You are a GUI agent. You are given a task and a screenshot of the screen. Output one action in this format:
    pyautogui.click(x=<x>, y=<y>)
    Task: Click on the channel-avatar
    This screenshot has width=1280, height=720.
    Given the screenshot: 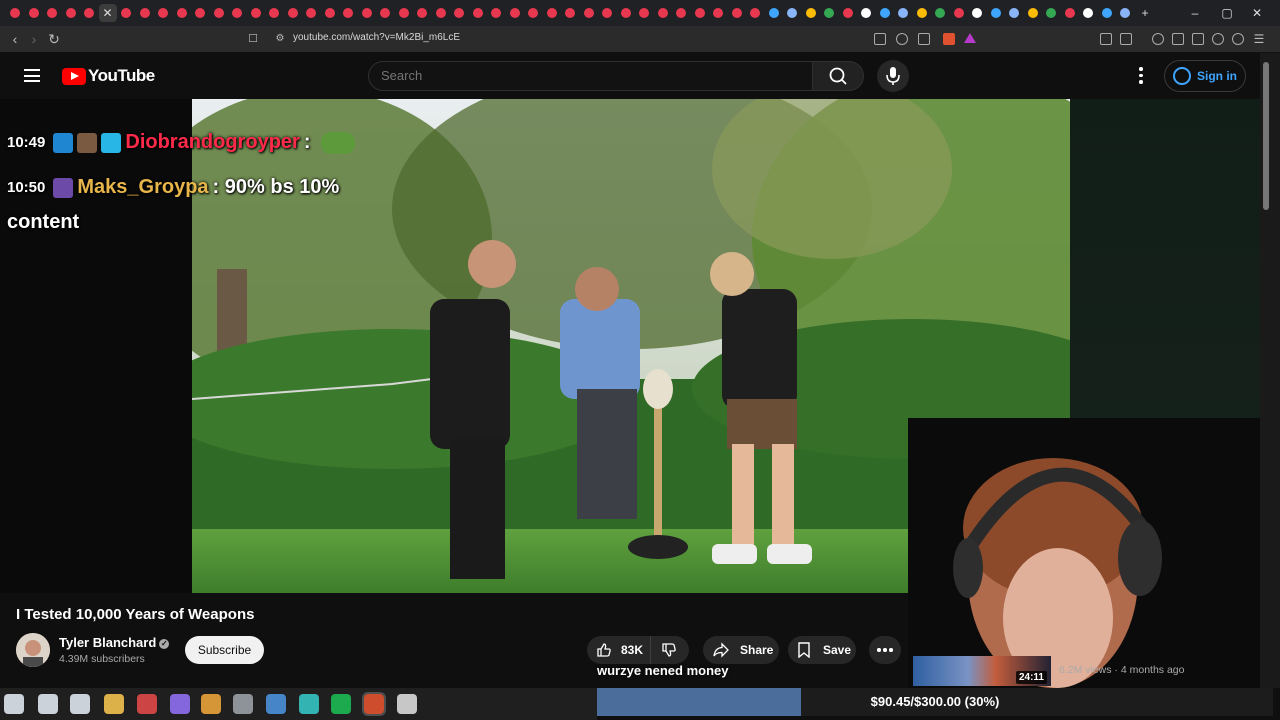 What is the action you would take?
    pyautogui.click(x=33, y=650)
    